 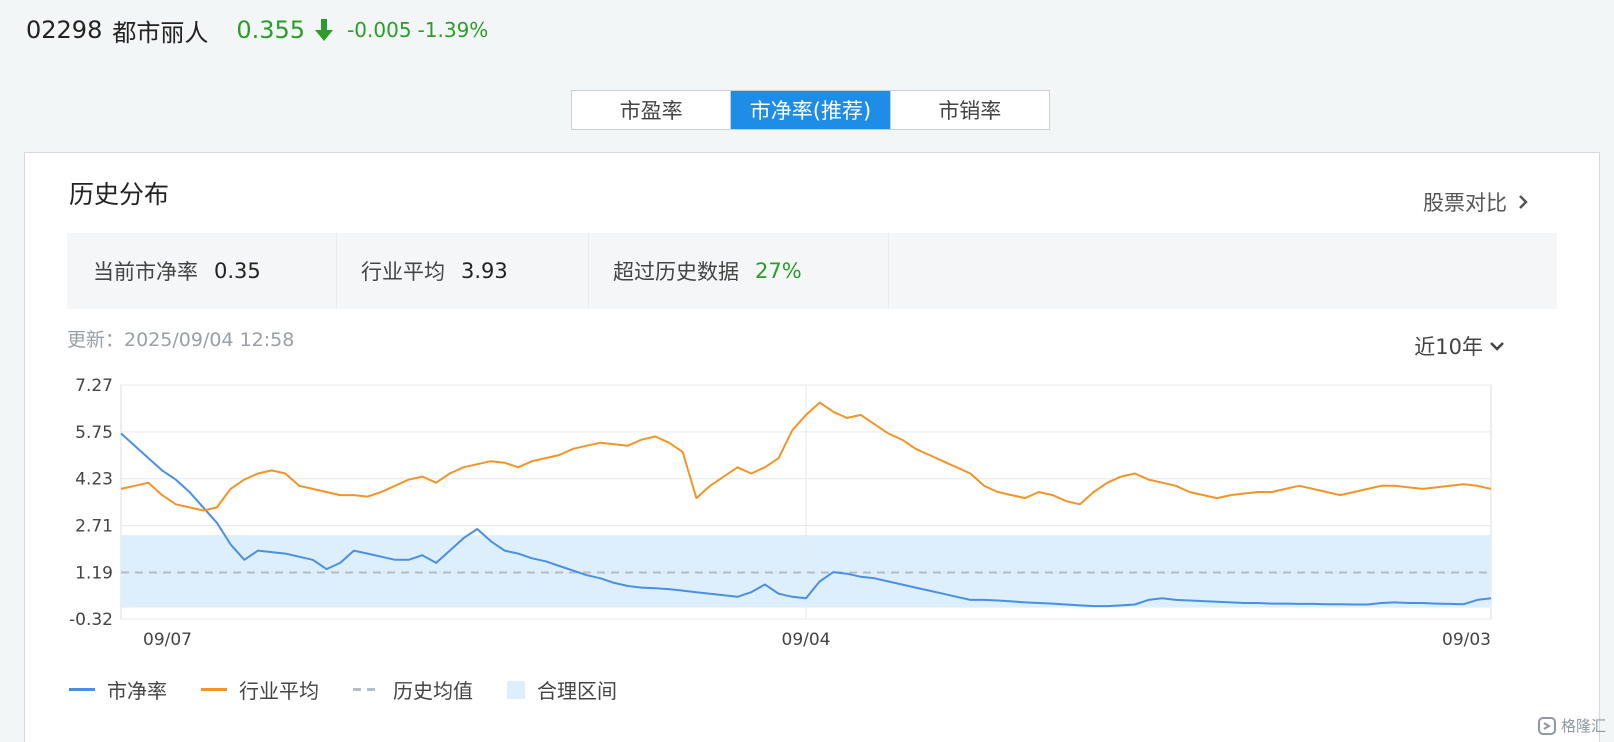 I want to click on watermark-text: 格隆汇, so click(x=1583, y=726).